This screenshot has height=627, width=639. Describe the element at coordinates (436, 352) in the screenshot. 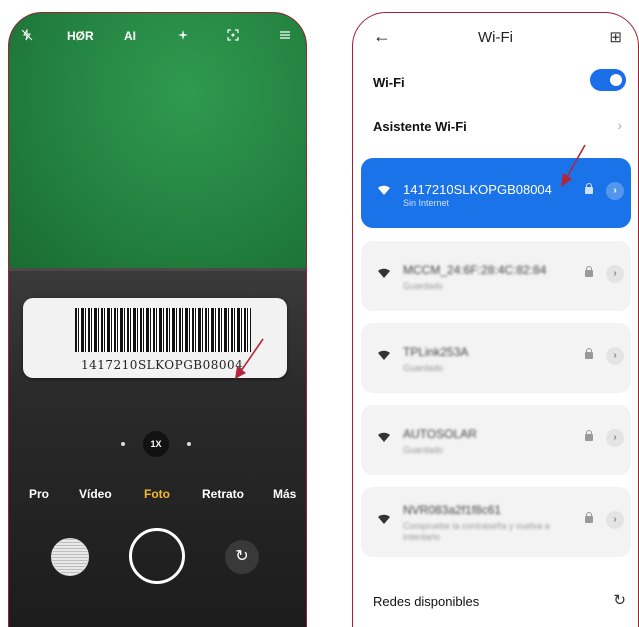

I see `network-name: TPLink253A` at that location.